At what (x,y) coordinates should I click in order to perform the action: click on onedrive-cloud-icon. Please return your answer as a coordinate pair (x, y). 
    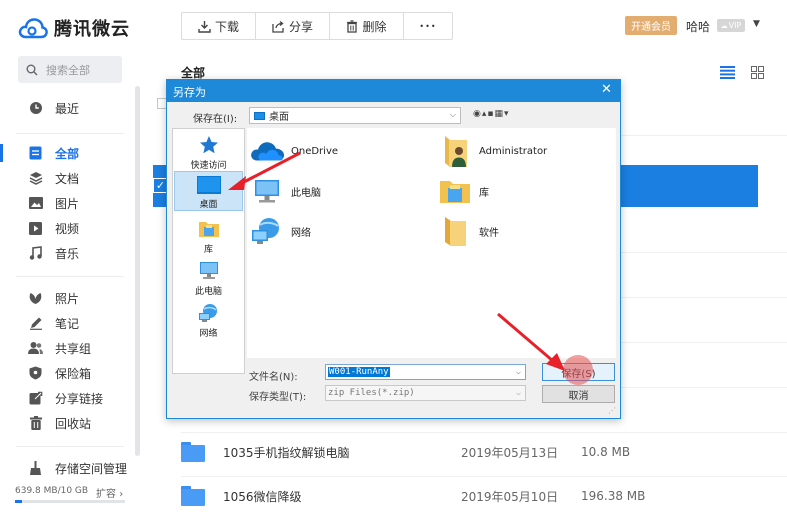
    Looking at the image, I should click on (267, 151).